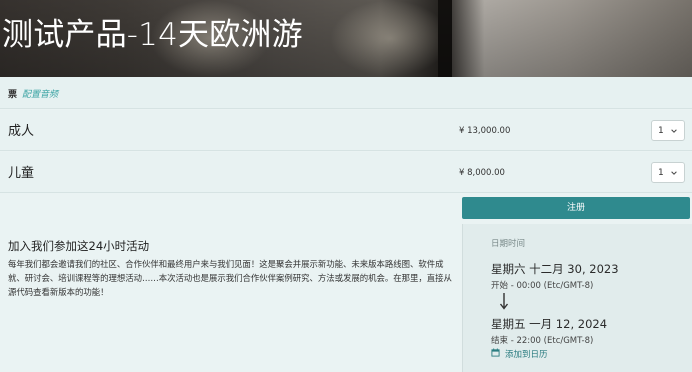  Describe the element at coordinates (21, 173) in the screenshot. I see `ticket-name: 儿童` at that location.